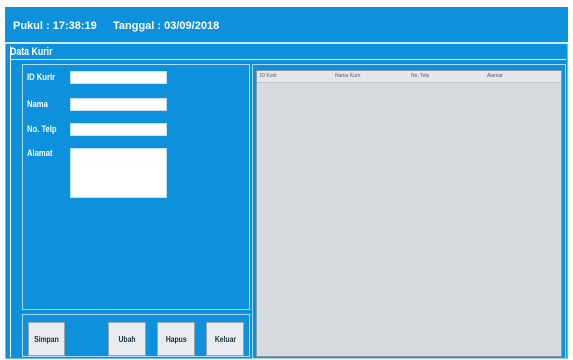 This screenshot has height=360, width=573. I want to click on simpan-button: Simpan, so click(46, 339).